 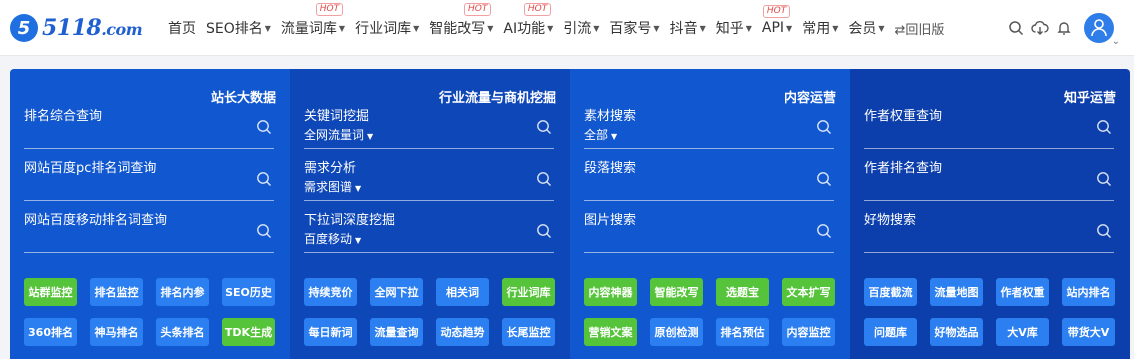 What do you see at coordinates (610, 292) in the screenshot?
I see `tool-button: 内容神器` at bounding box center [610, 292].